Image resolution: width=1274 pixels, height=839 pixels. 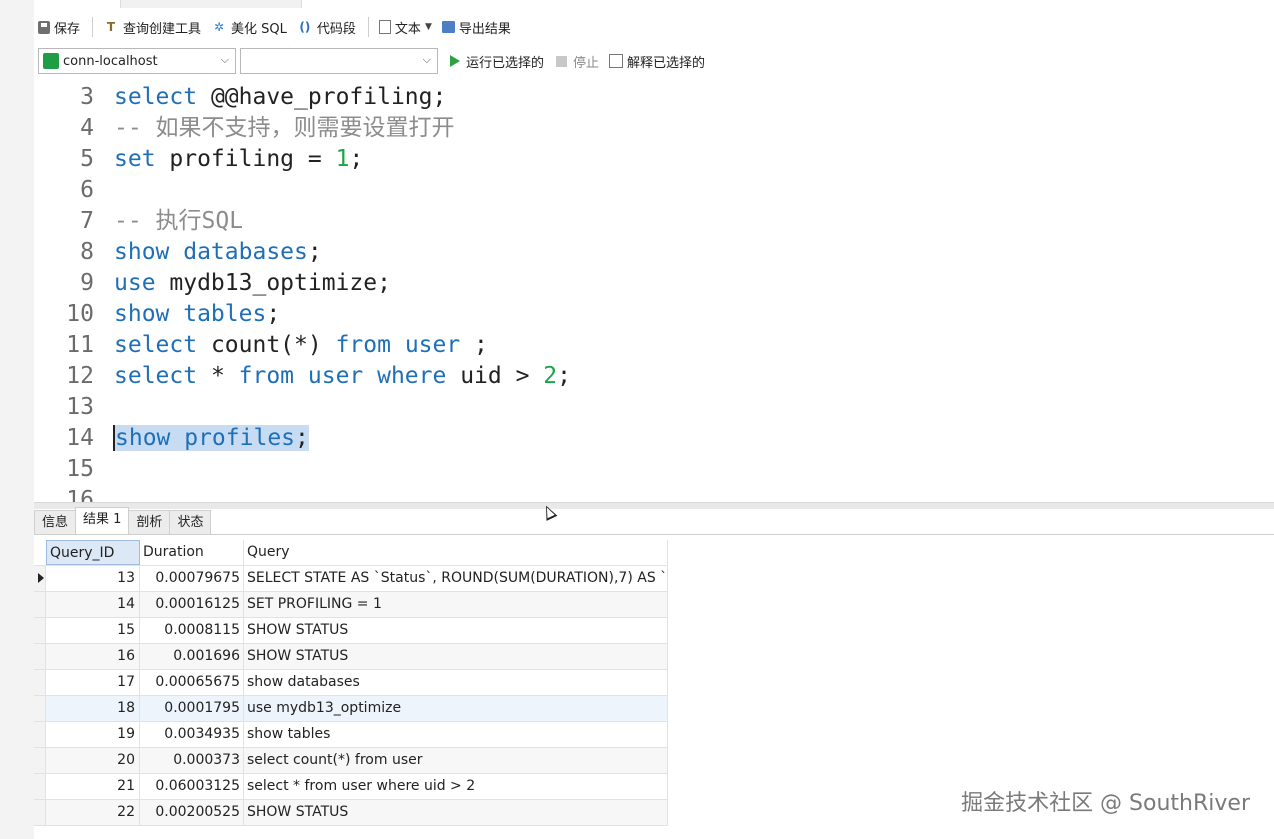 I want to click on cell-query-id: 16, so click(x=93, y=656).